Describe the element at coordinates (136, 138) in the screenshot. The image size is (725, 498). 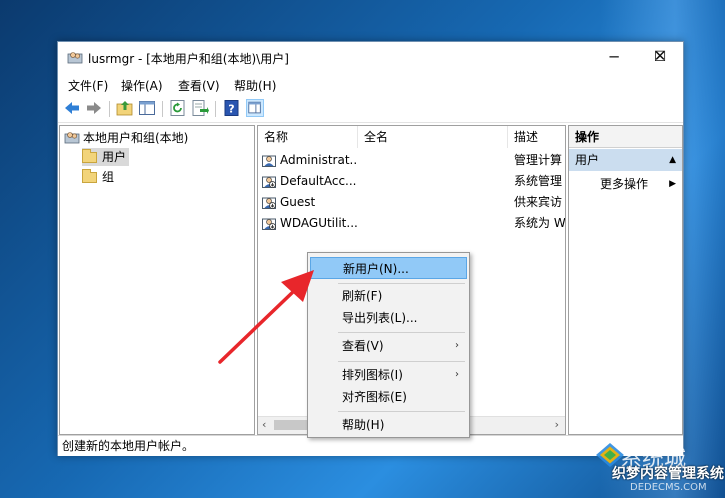
I see `tree-root-label: 本地用户和组(本地)` at that location.